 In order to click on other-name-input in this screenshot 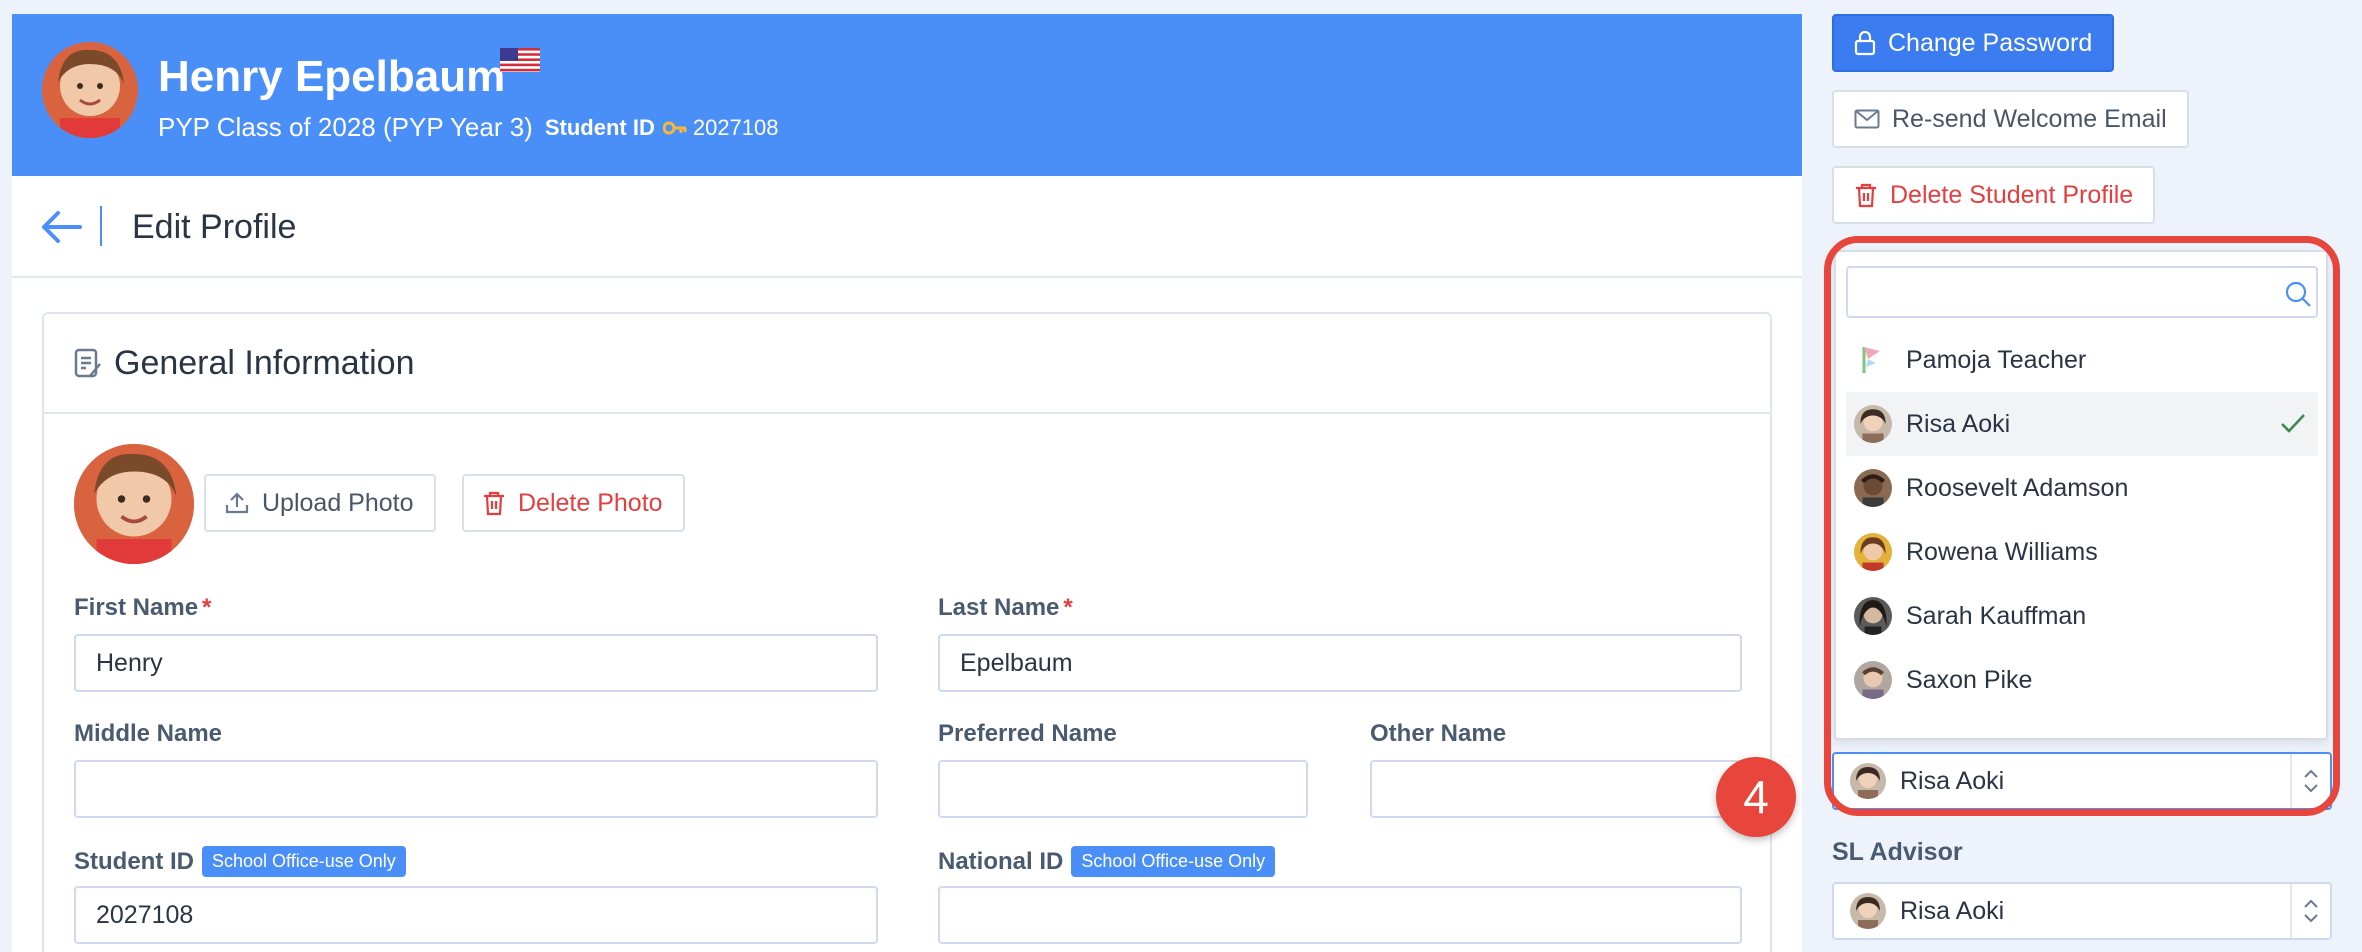, I will do `click(1556, 789)`.